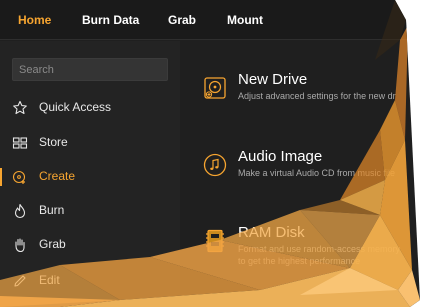  I want to click on sidebar-item-burn: Burn, so click(90, 211).